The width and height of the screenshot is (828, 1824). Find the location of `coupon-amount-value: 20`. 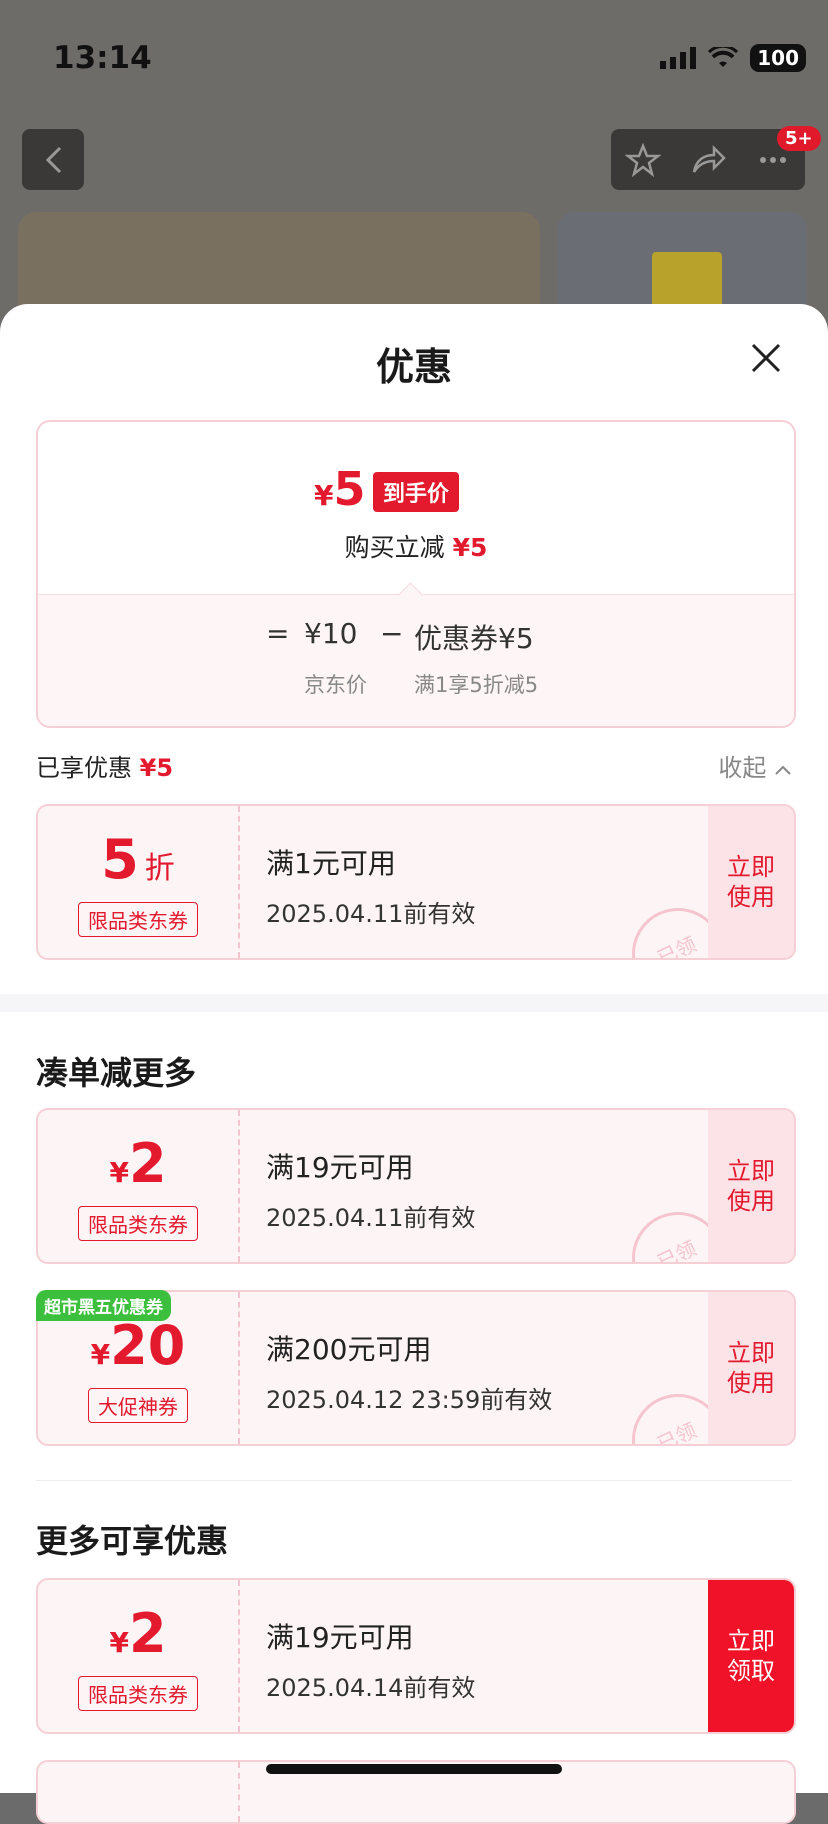

coupon-amount-value: 20 is located at coordinates (148, 1345).